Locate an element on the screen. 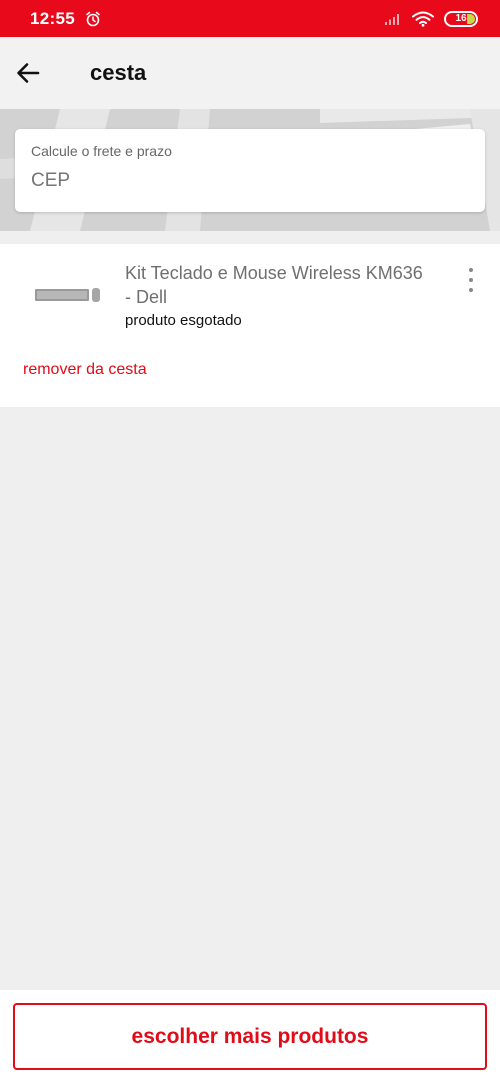 The image size is (500, 1082). choose-more-products-button: escolher mais produtos is located at coordinates (250, 1036).